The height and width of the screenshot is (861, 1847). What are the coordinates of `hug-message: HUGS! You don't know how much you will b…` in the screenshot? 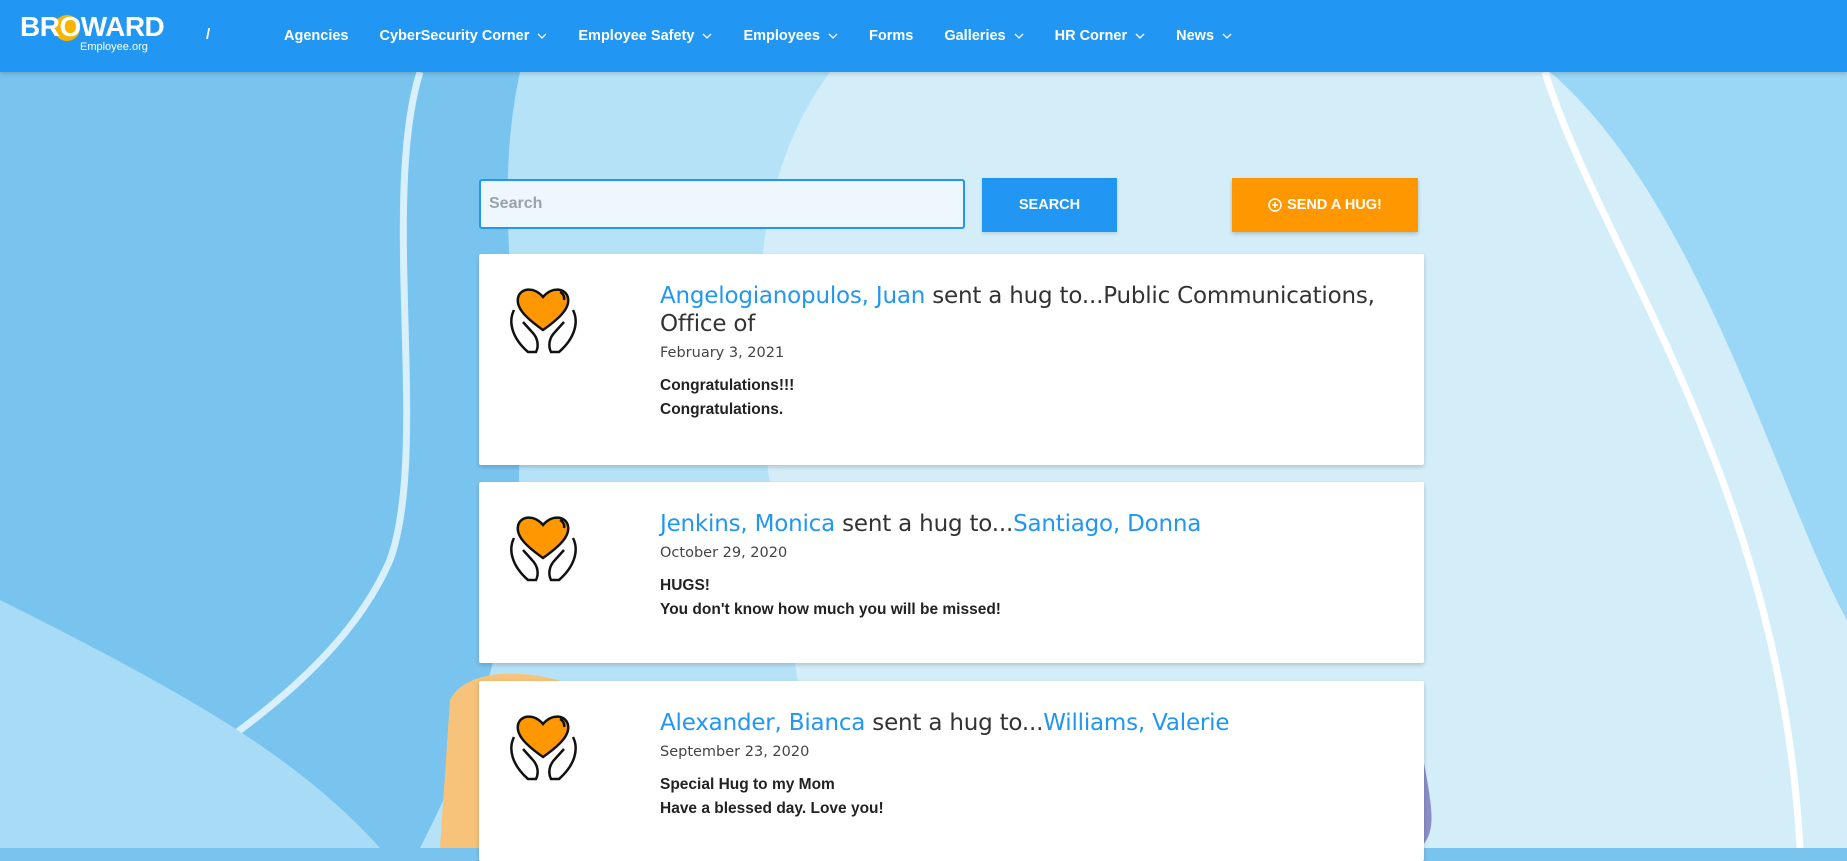 It's located at (1022, 598).